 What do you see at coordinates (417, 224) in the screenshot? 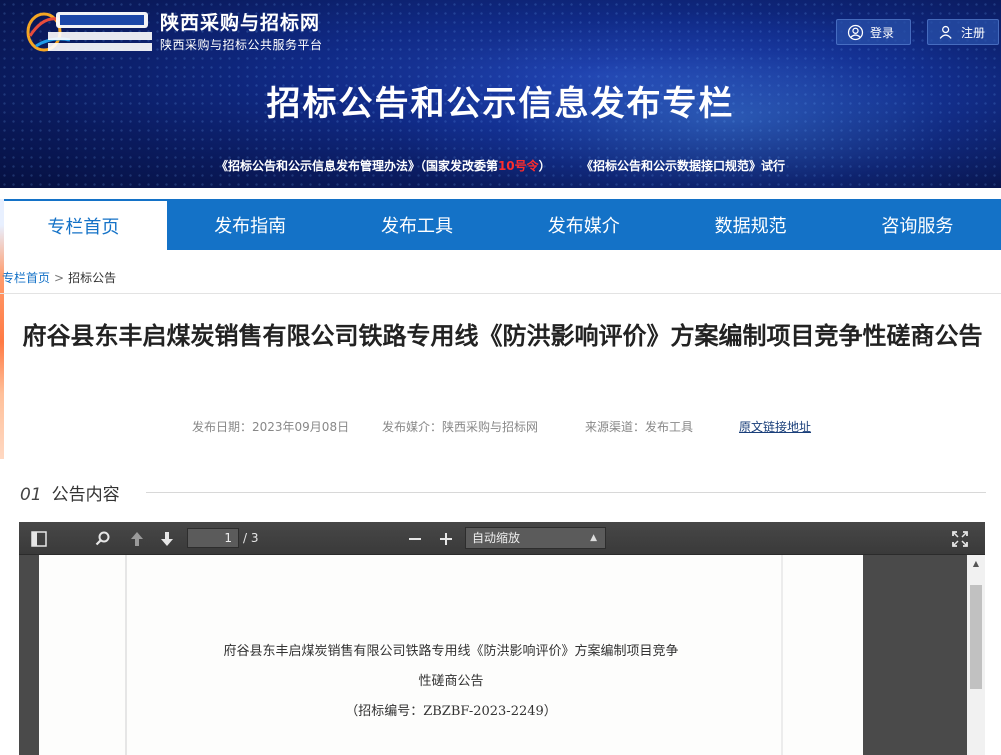
I see `nav-item-tools: 发布工具` at bounding box center [417, 224].